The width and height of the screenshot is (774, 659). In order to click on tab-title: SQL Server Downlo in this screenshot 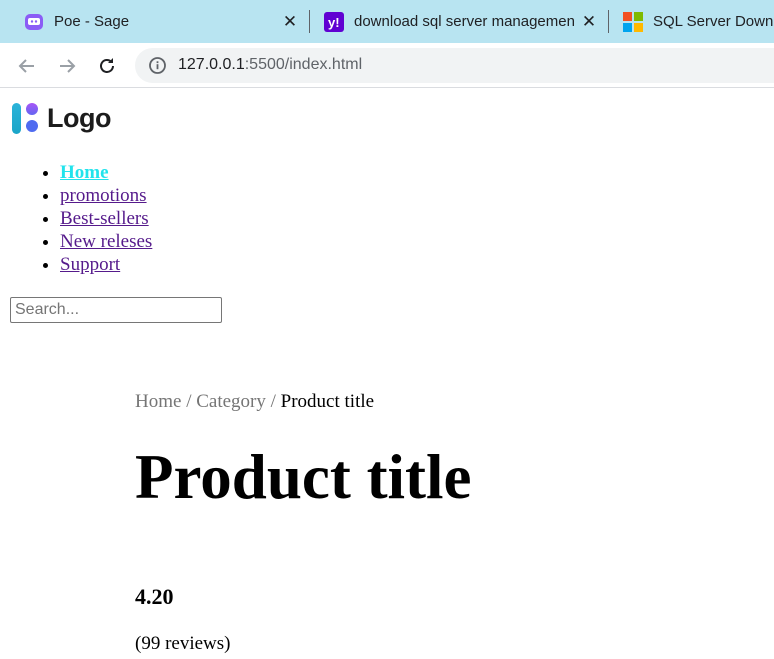, I will do `click(713, 21)`.